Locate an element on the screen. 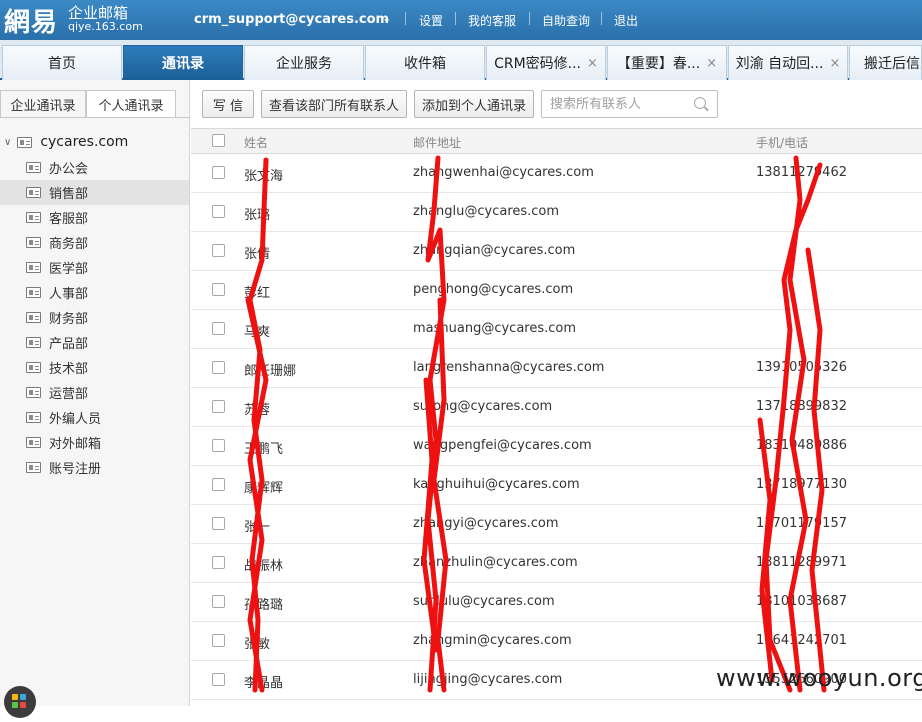 Image resolution: width=922 pixels, height=722 pixels. logout-link: 退出 is located at coordinates (626, 20).